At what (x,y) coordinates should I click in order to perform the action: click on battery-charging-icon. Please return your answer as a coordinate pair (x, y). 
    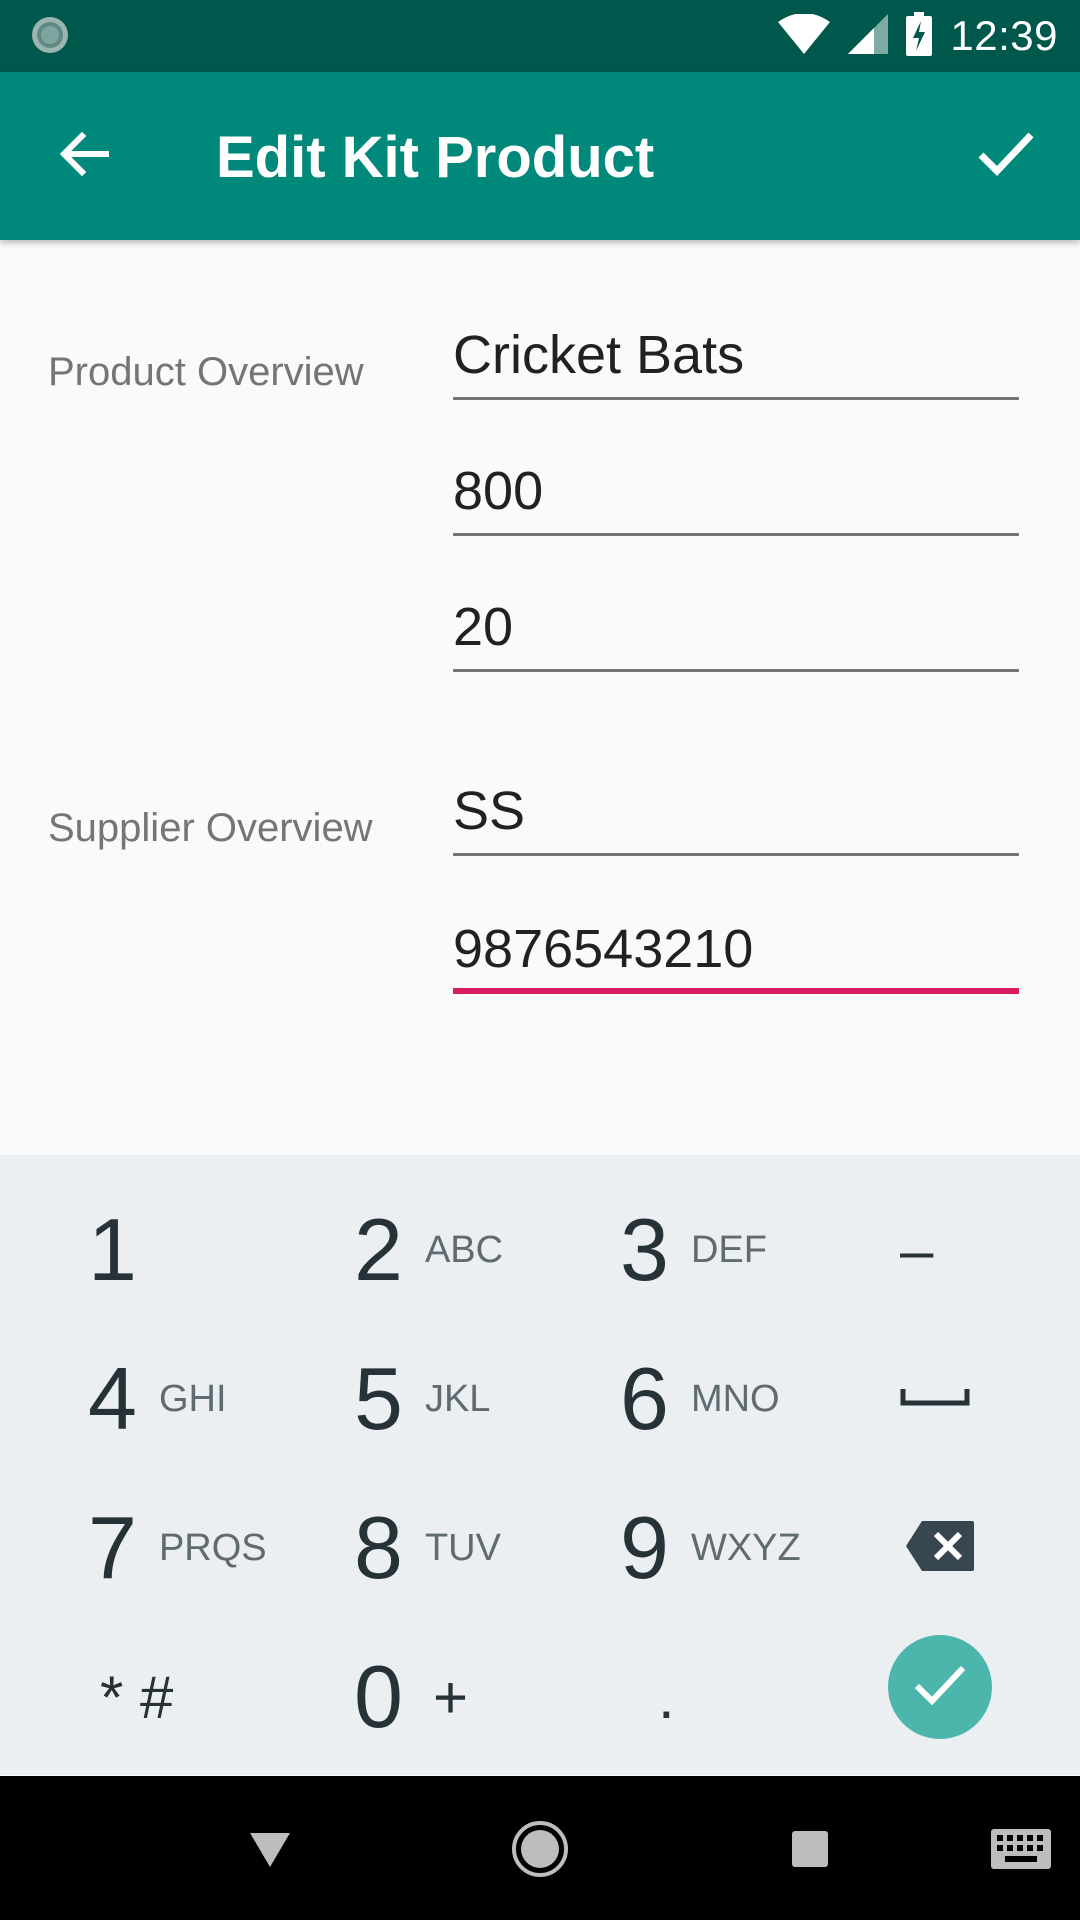
    Looking at the image, I should click on (919, 36).